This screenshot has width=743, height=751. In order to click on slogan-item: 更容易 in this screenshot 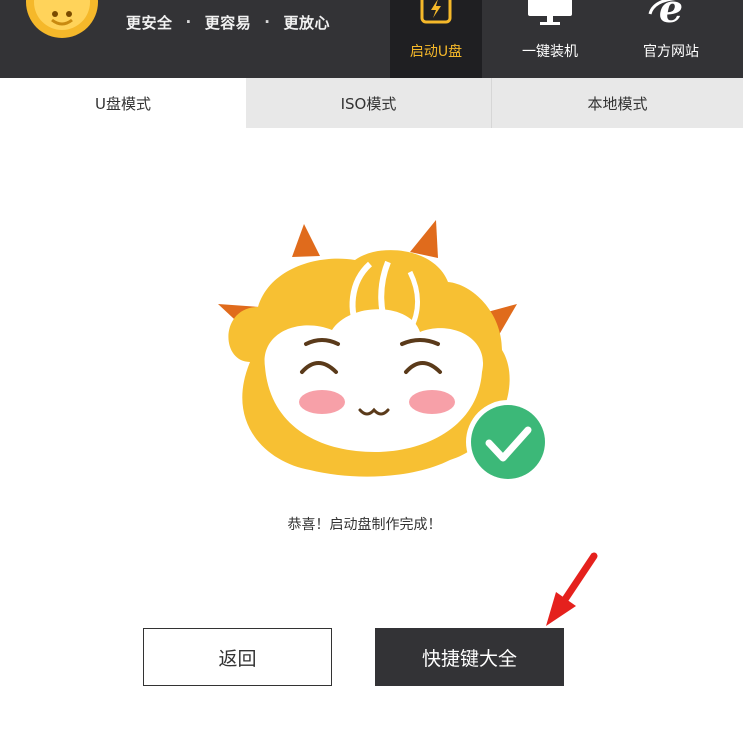, I will do `click(228, 22)`.